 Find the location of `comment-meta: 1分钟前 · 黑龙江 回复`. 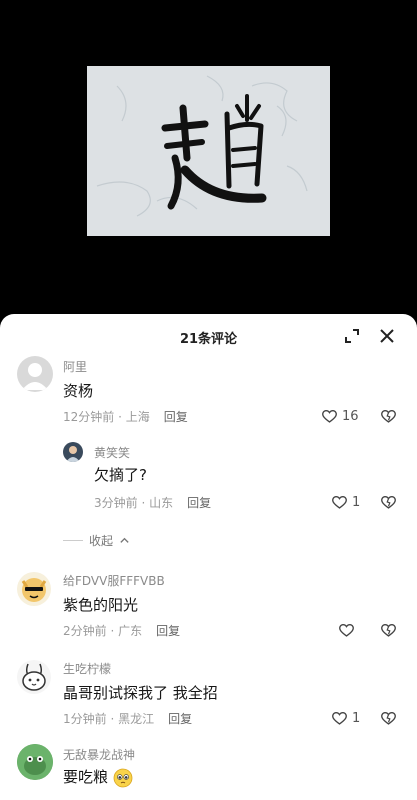

comment-meta: 1分钟前 · 黑龙江 回复 is located at coordinates (127, 718).